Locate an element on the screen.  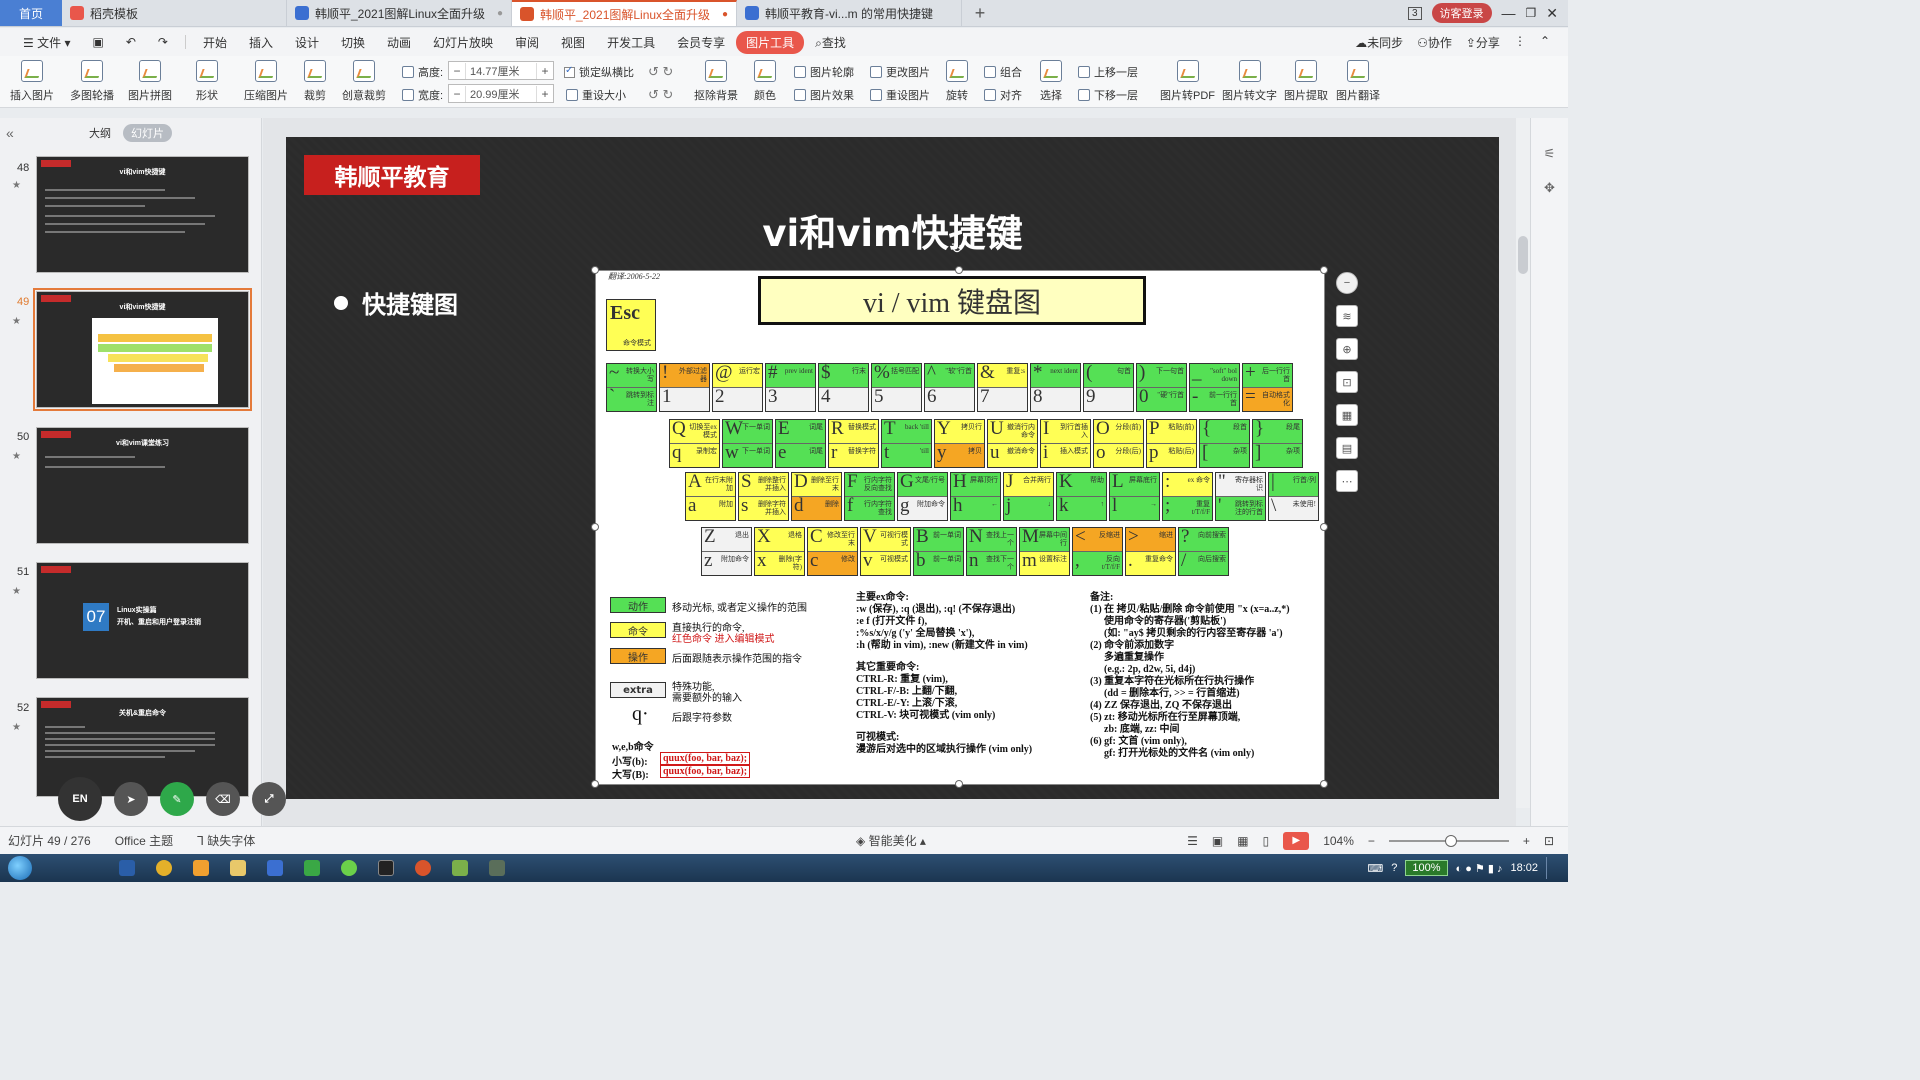
translate-button: 图片翻译 is located at coordinates (1358, 81).